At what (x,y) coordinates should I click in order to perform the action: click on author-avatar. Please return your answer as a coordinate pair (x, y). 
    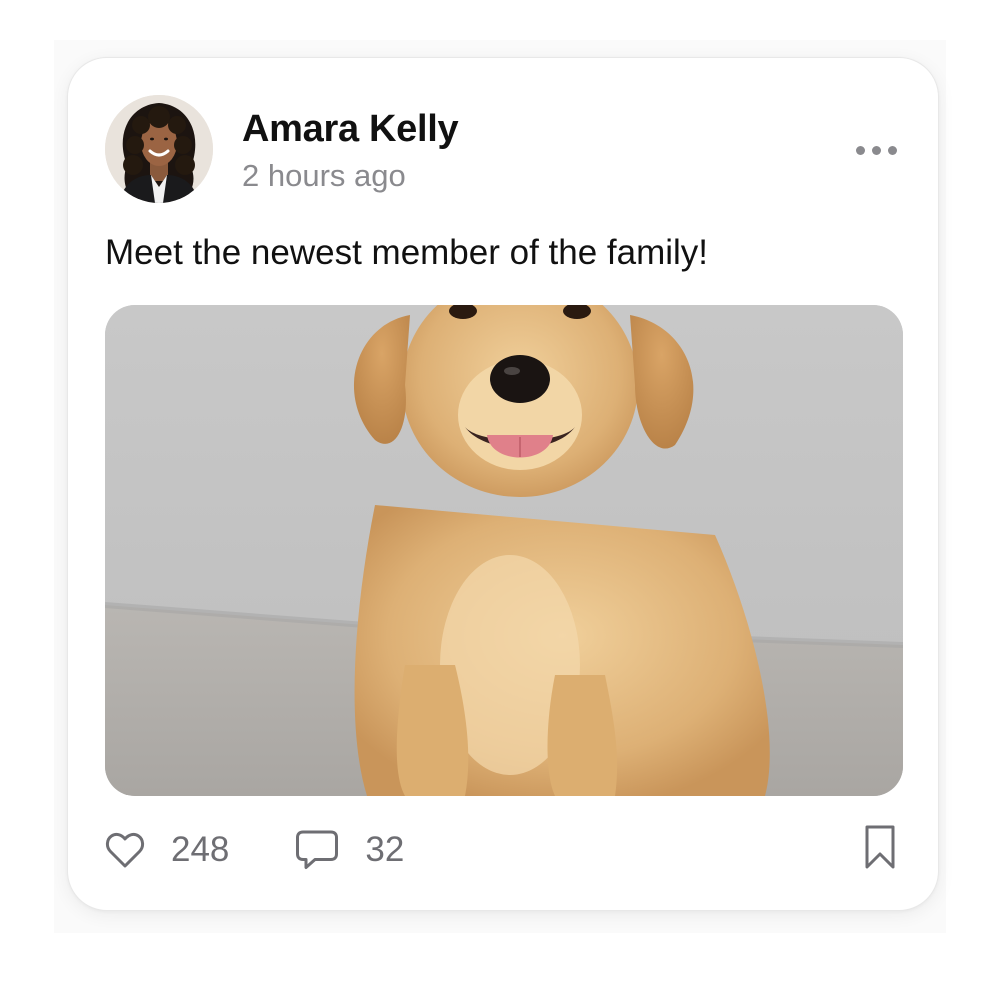
    Looking at the image, I should click on (159, 149).